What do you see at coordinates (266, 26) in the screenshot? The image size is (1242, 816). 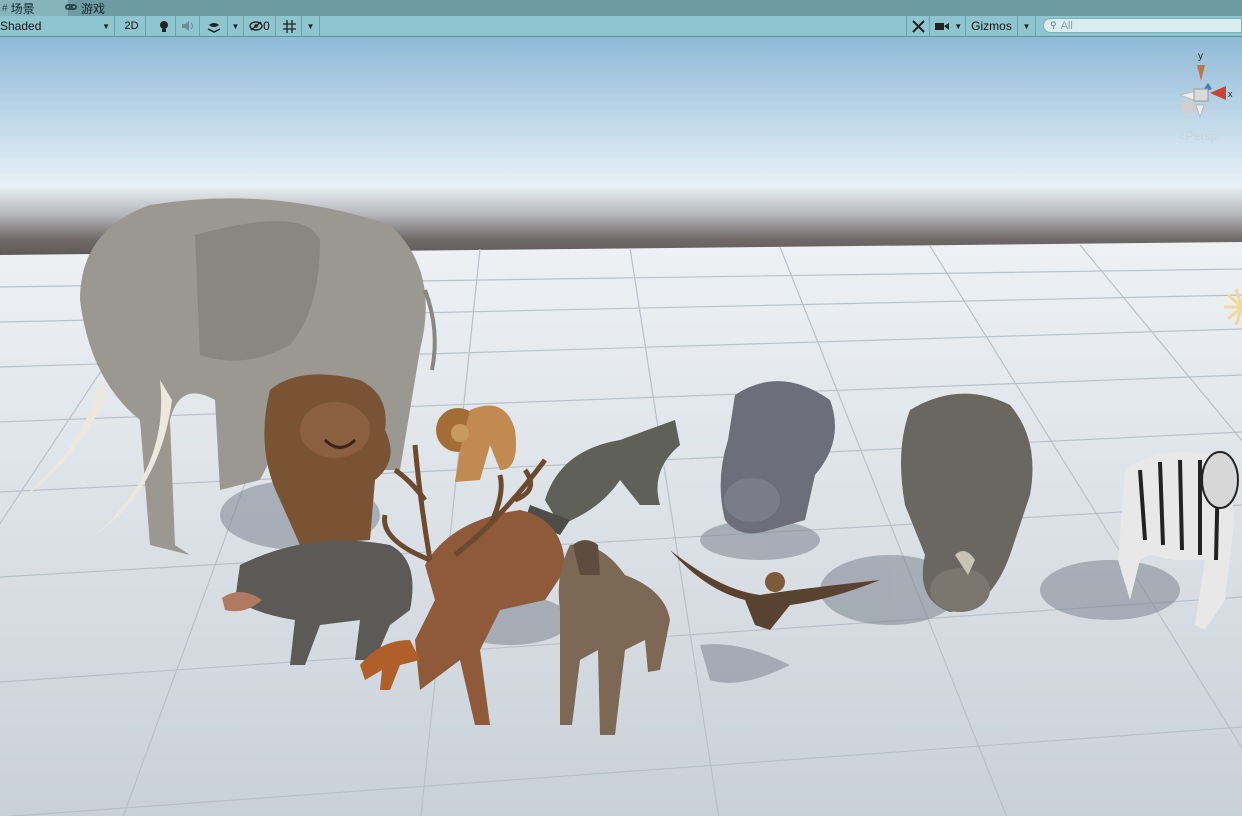 I see `hidden-count: 0` at bounding box center [266, 26].